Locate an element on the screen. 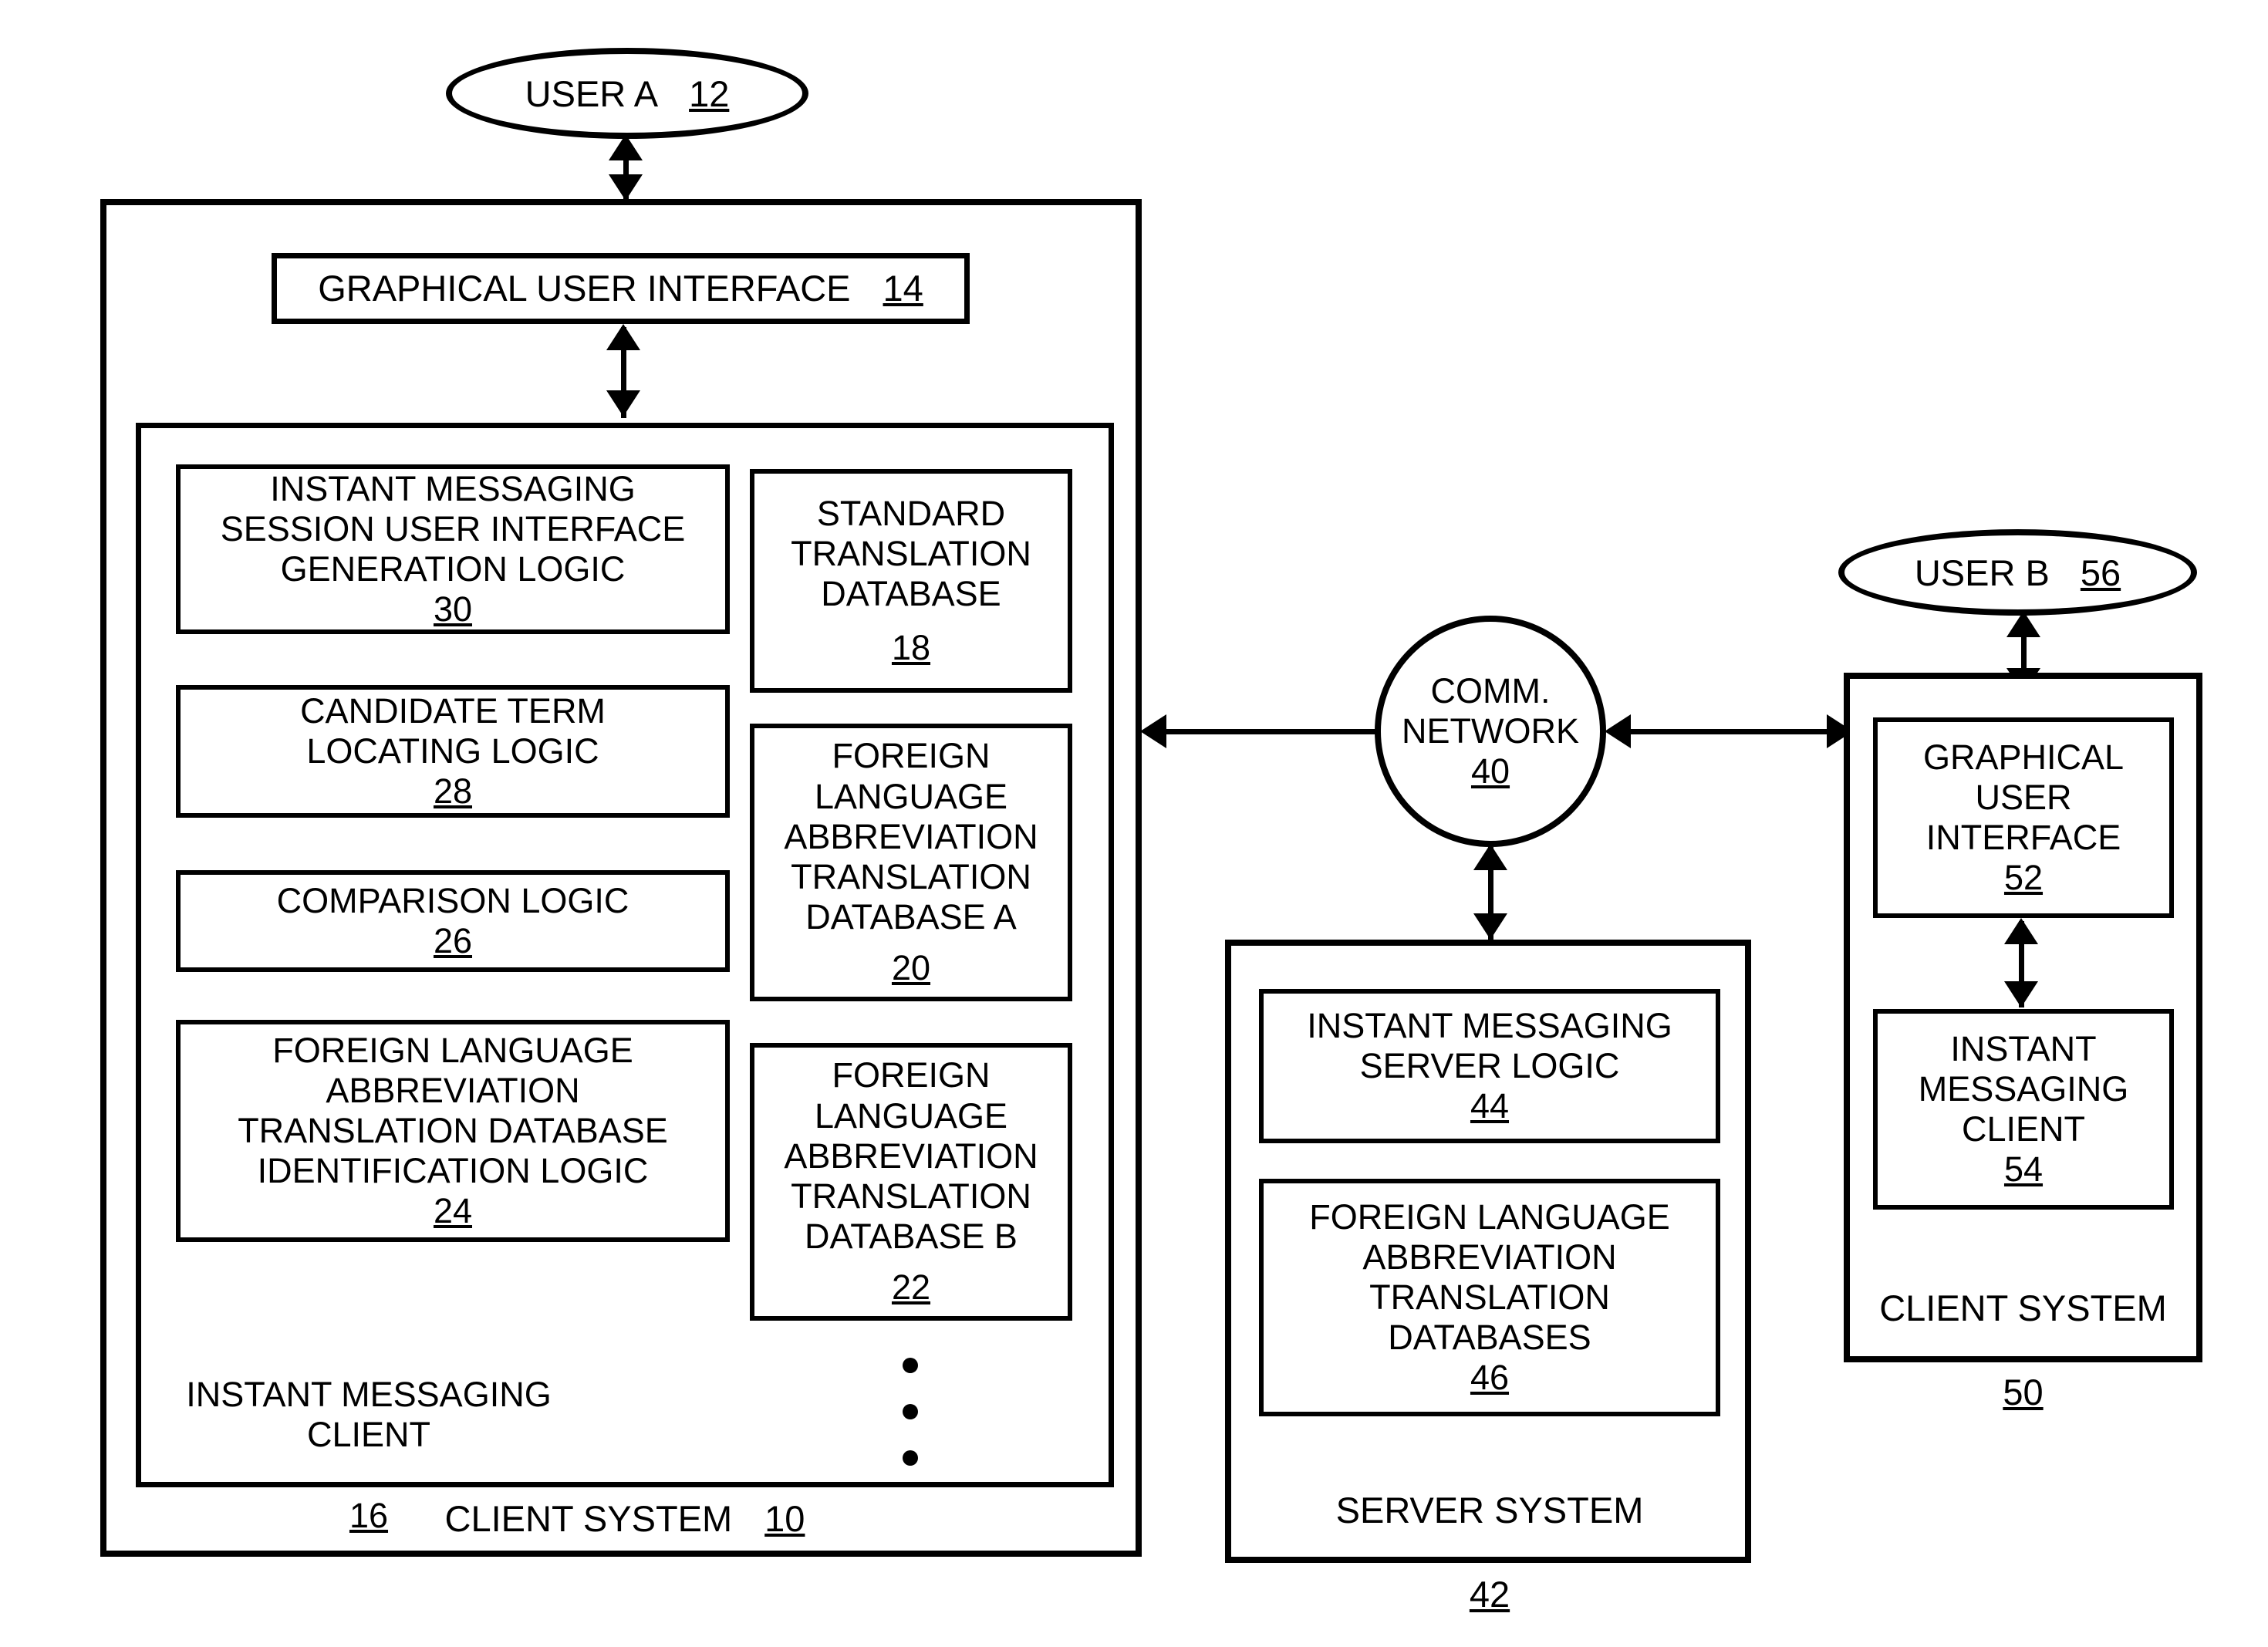 The image size is (2268, 1647). module-24-refnum: 24 is located at coordinates (453, 1211).